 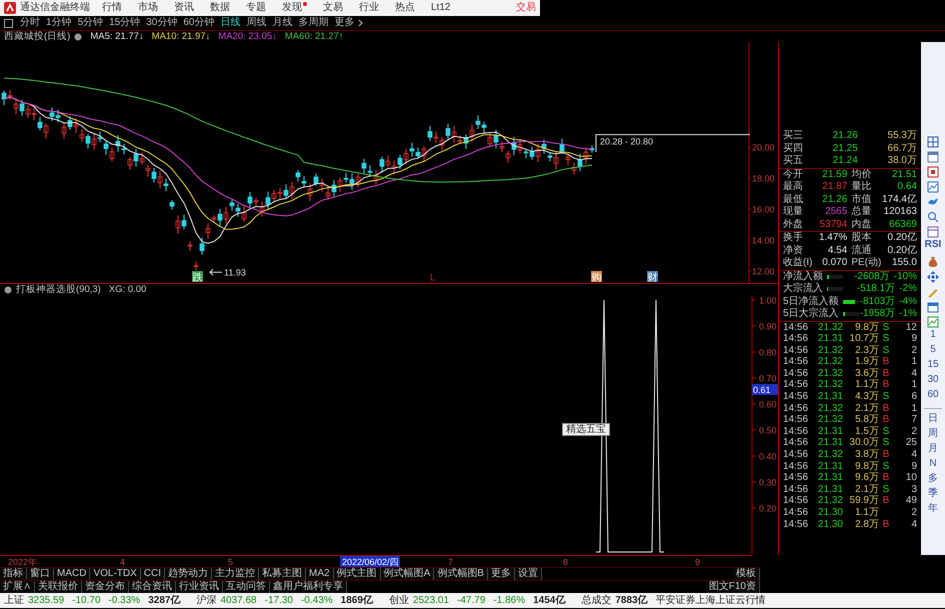 What do you see at coordinates (148, 8) in the screenshot?
I see `menu-item: 市场` at bounding box center [148, 8].